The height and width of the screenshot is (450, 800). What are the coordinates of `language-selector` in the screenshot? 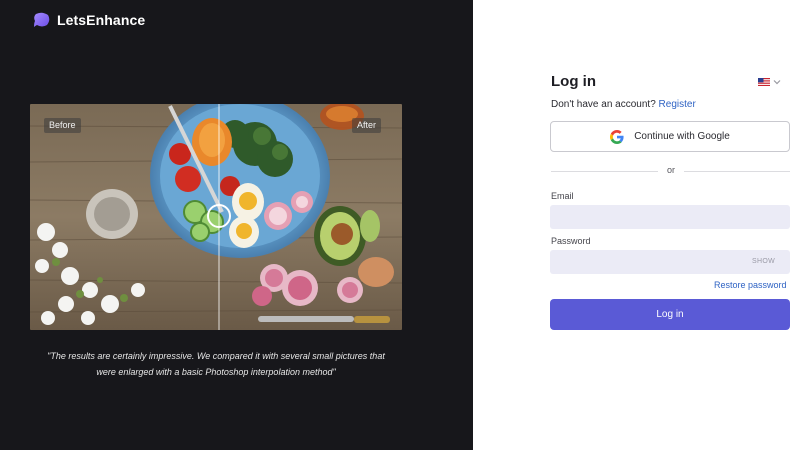 It's located at (769, 82).